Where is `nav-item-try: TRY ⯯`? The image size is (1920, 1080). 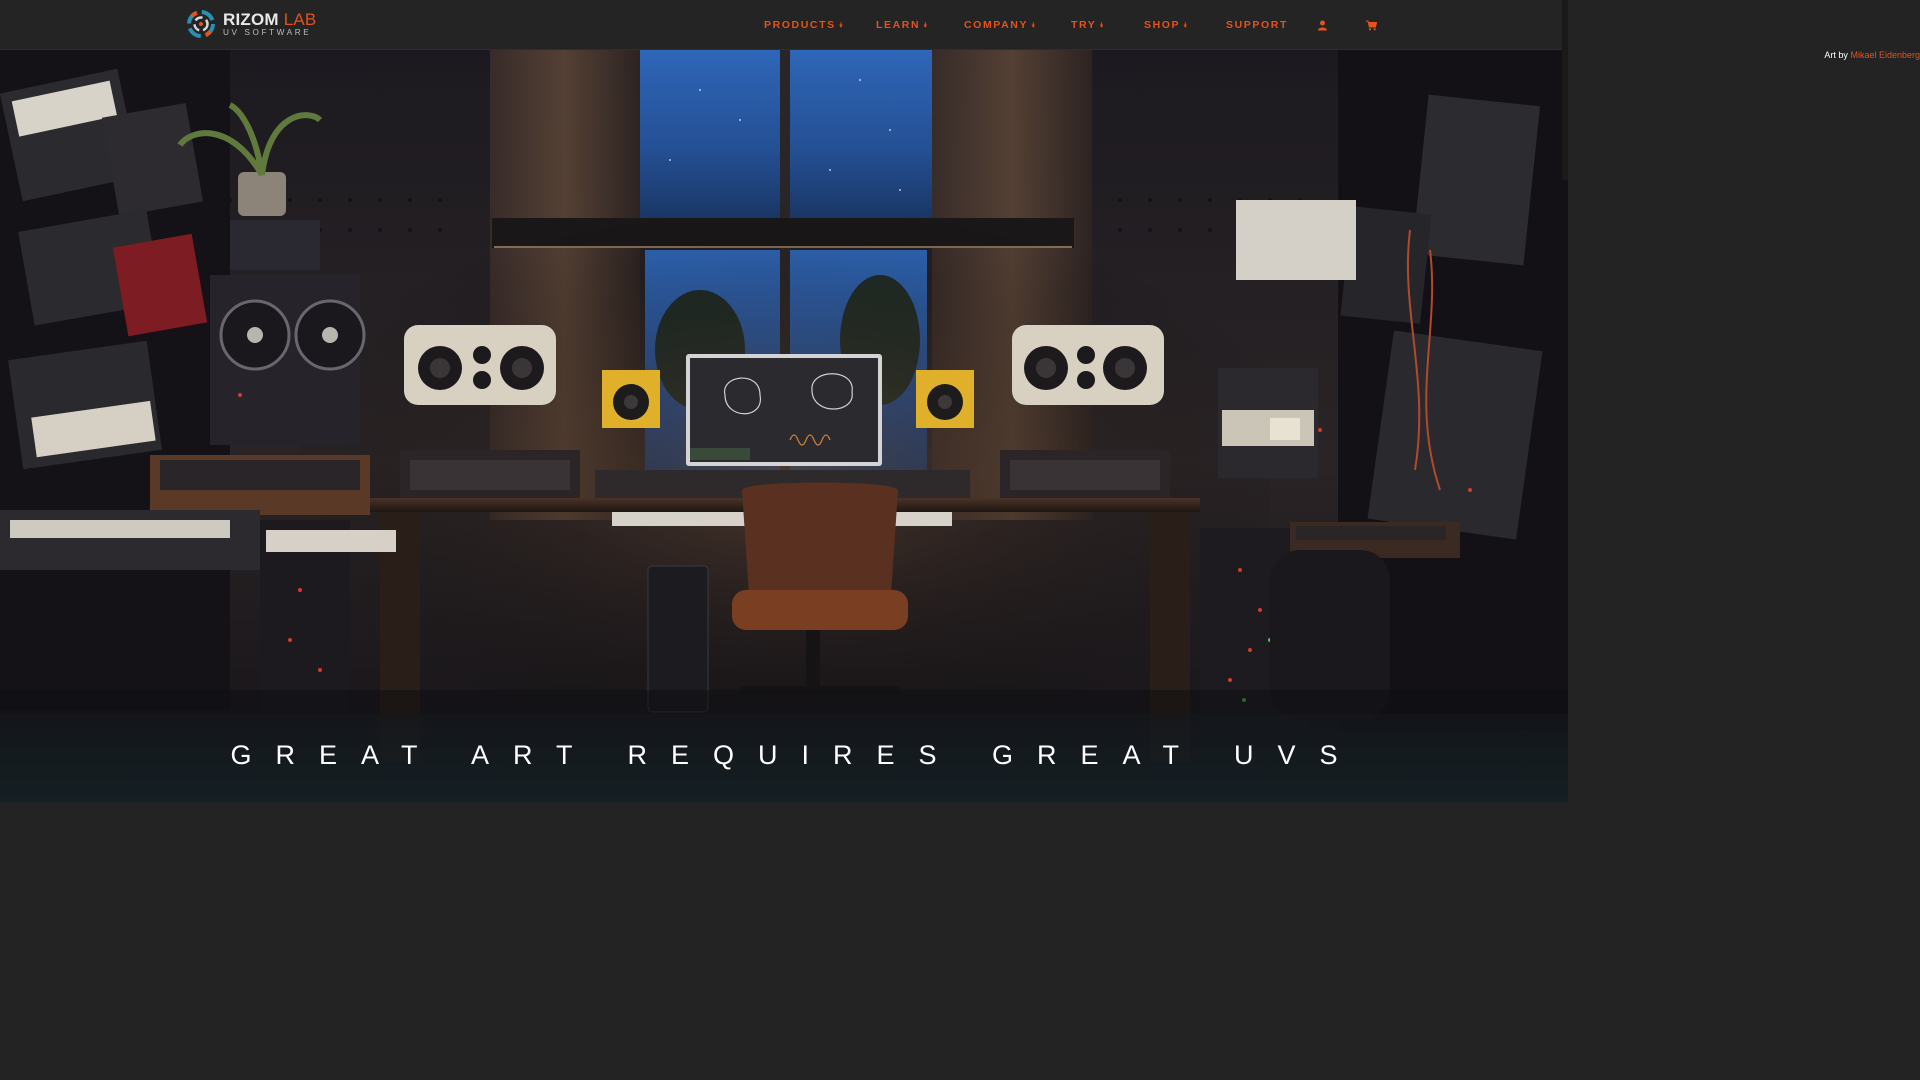 nav-item-try: TRY ⯯ is located at coordinates (1087, 25).